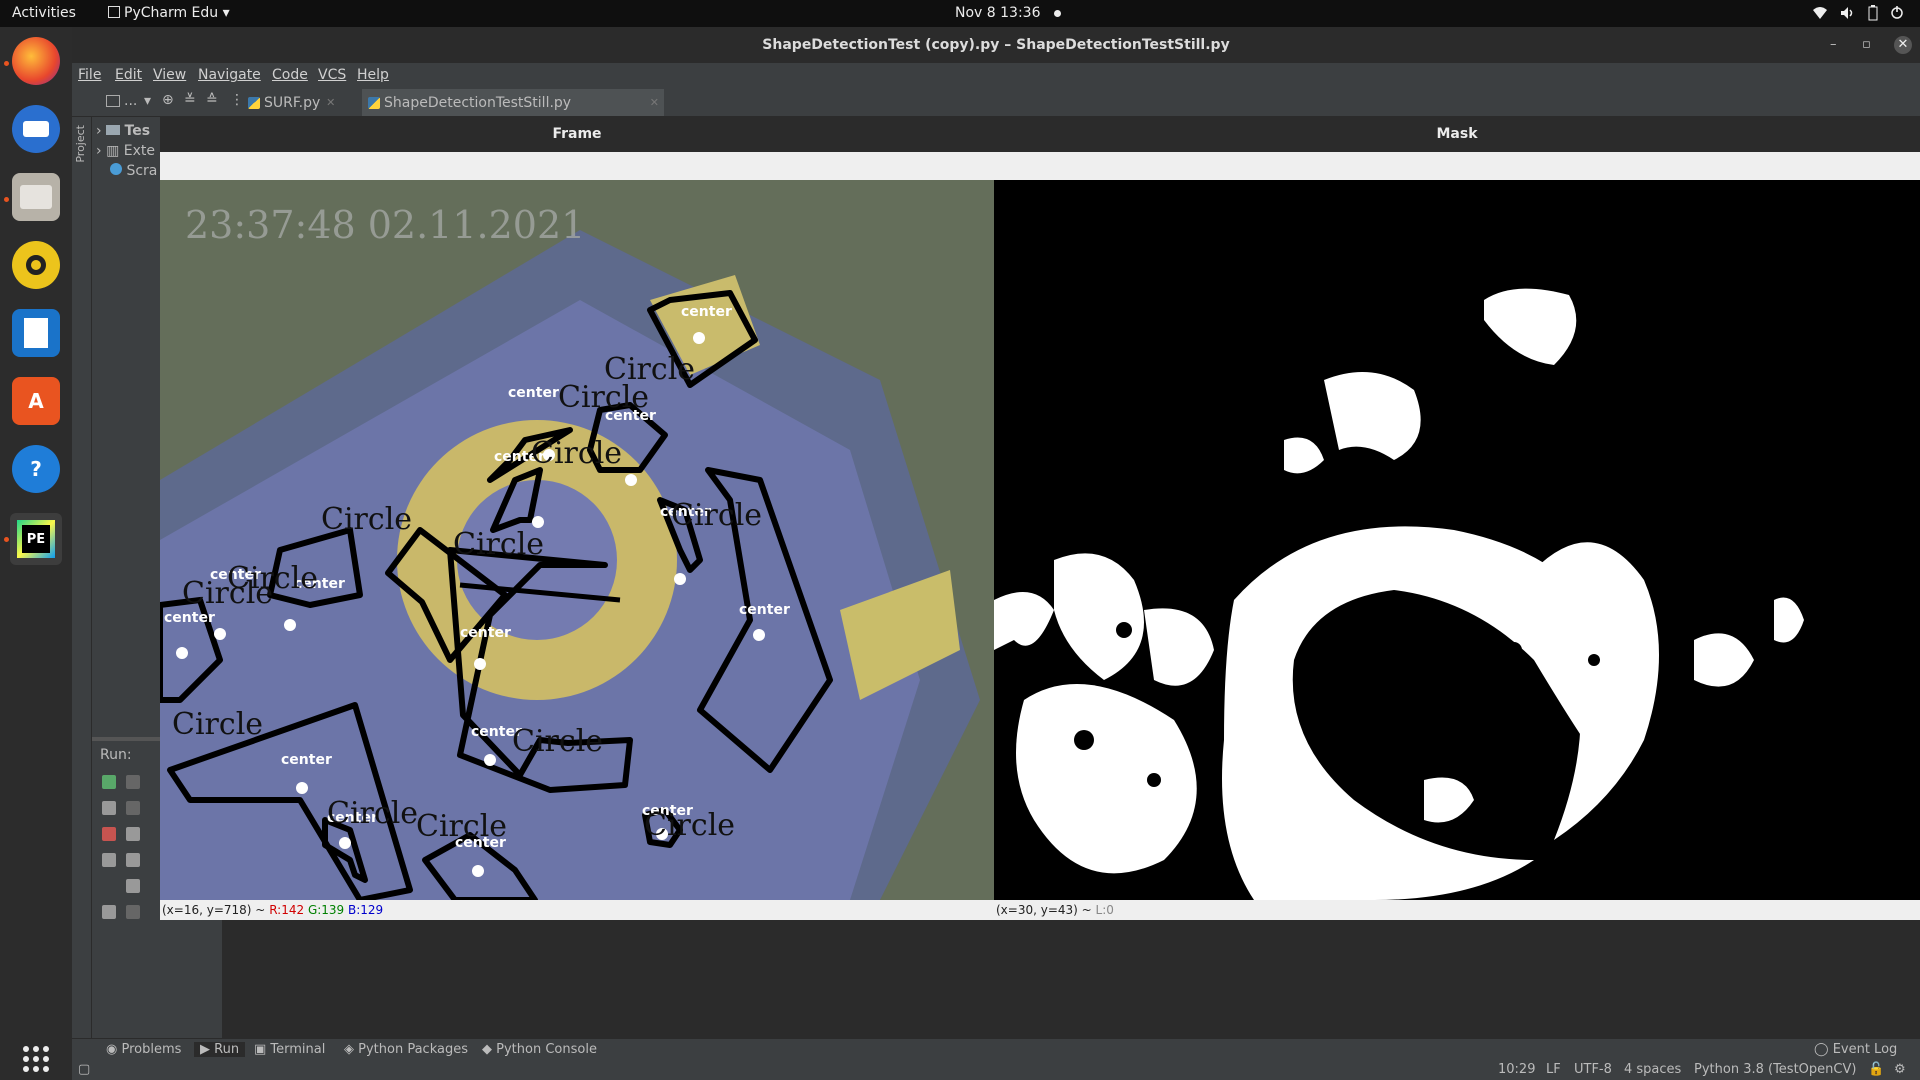 This screenshot has height=1080, width=1920. What do you see at coordinates (1848, 13) in the screenshot?
I see `volume-icon` at bounding box center [1848, 13].